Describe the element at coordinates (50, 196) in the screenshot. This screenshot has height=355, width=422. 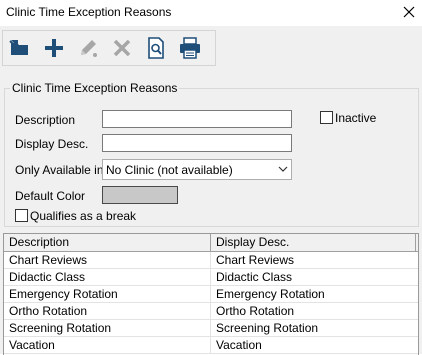
I see `default-color-label: Default Color` at that location.